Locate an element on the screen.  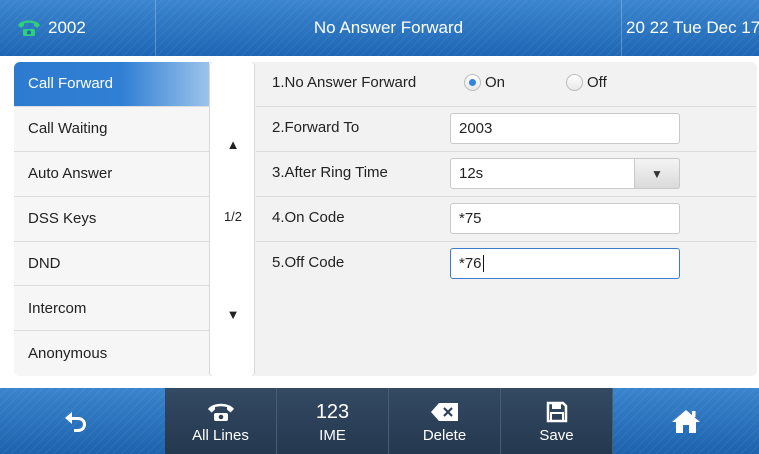
row-on-code: 4.On Code *75 is located at coordinates (506, 219).